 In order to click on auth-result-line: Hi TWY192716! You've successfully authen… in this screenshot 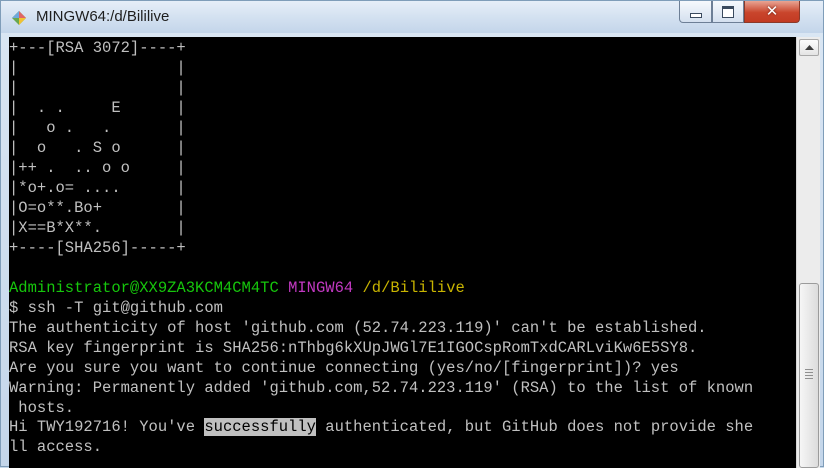, I will do `click(381, 427)`.